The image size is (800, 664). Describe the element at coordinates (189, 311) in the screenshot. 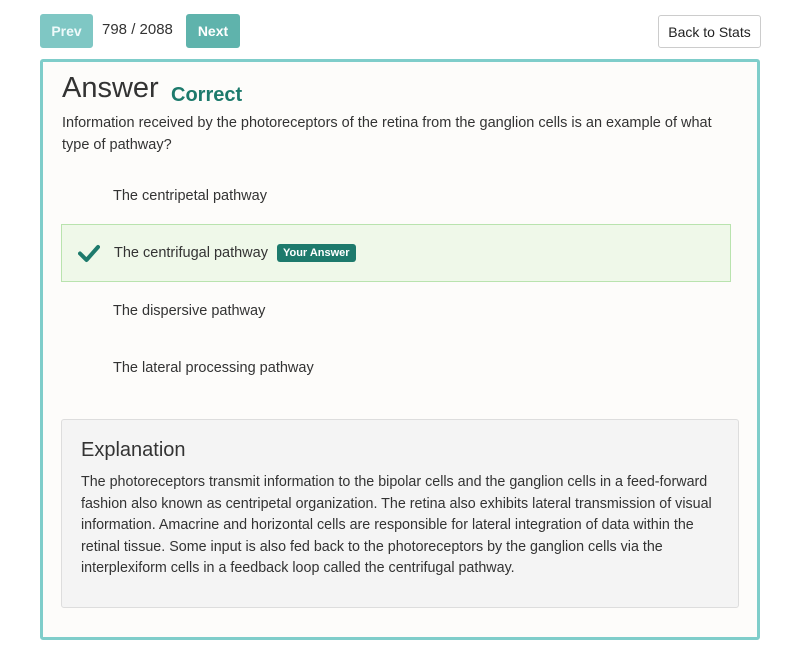

I see `answer-option-label: The dispersive pathway` at that location.